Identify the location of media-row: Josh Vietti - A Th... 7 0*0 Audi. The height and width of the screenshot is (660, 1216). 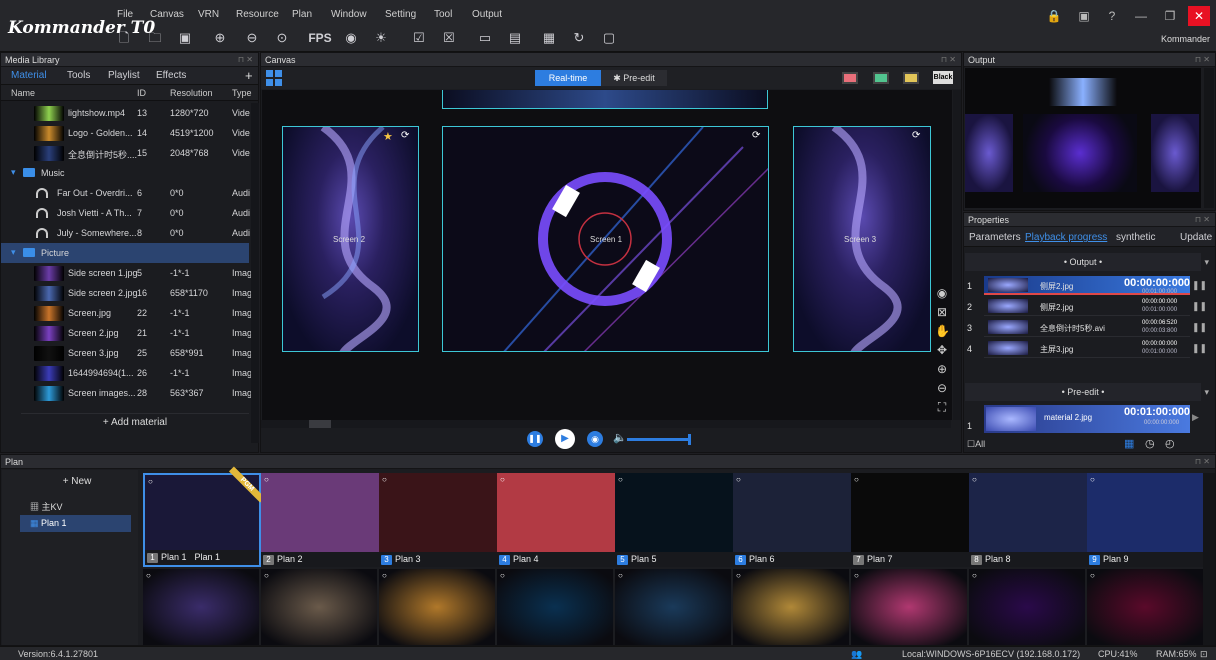
(125, 213).